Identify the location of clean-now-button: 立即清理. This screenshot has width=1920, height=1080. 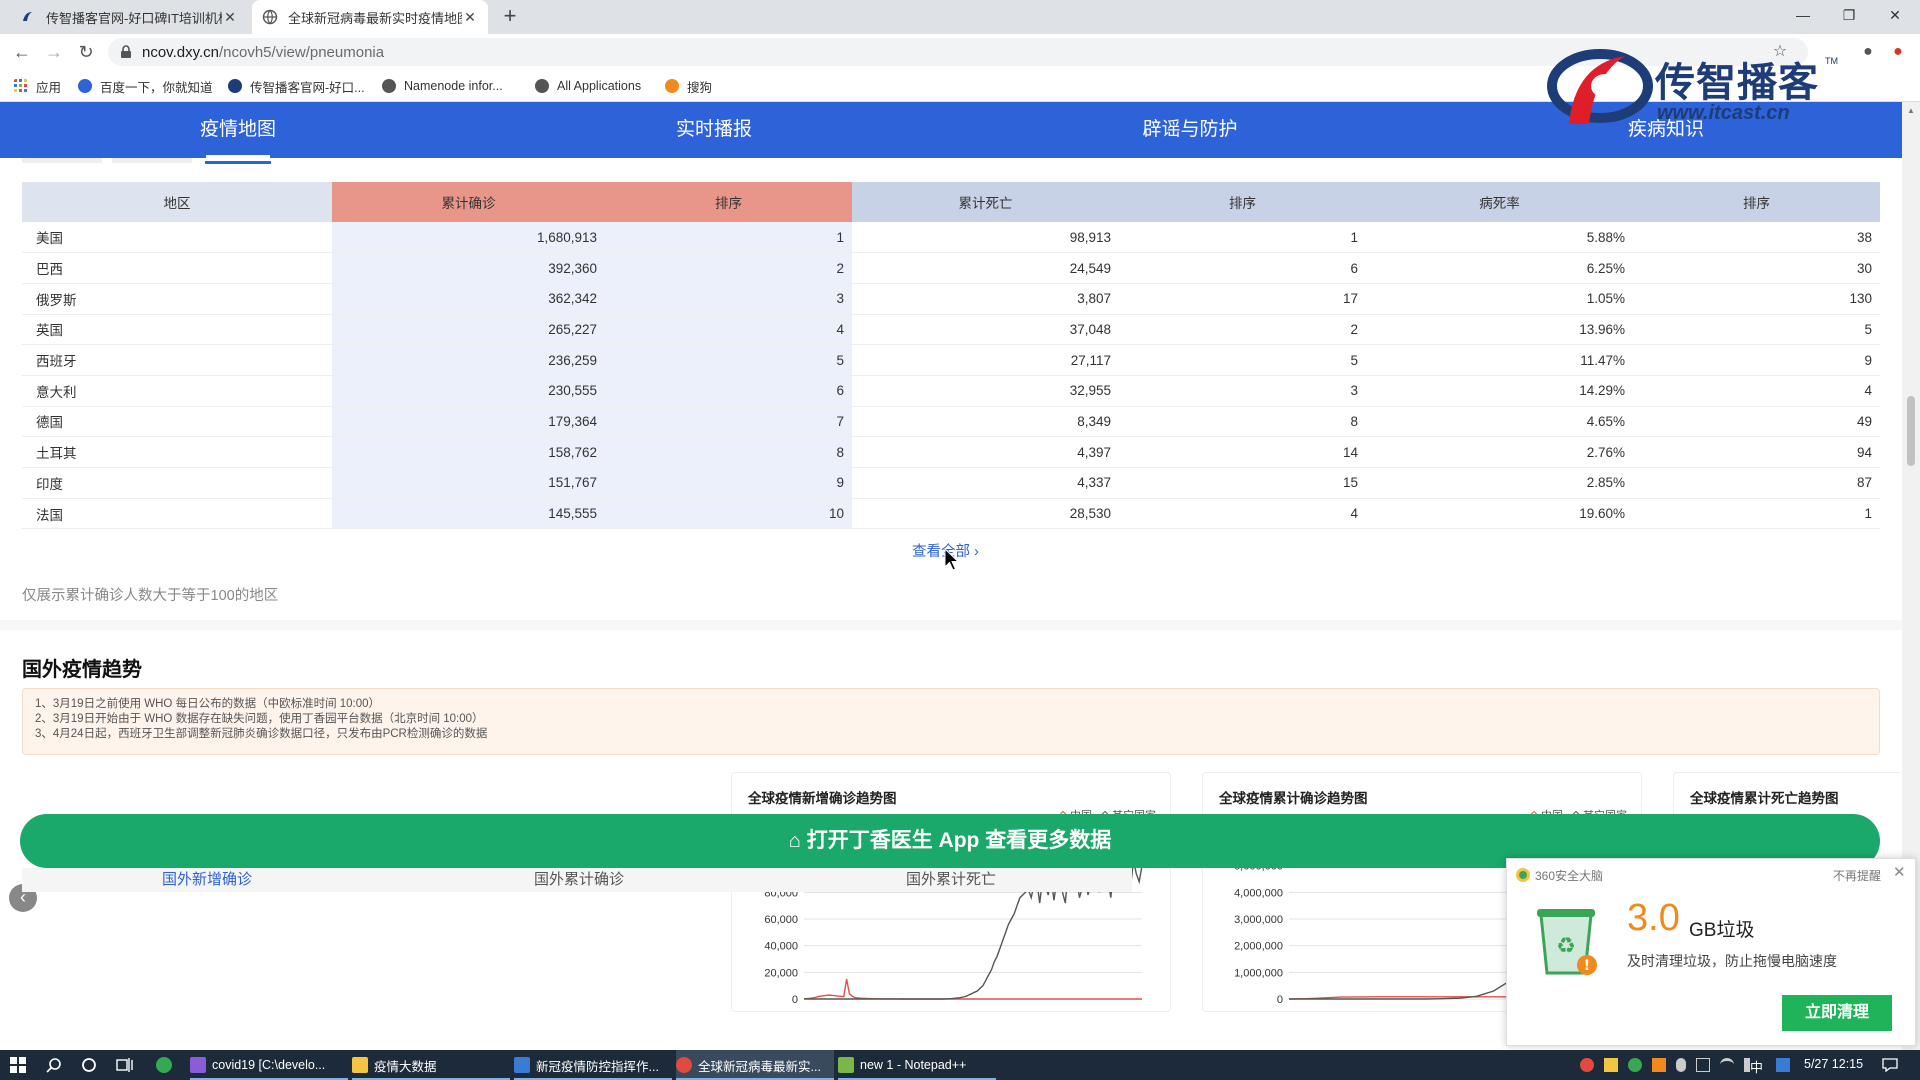
(1837, 1013).